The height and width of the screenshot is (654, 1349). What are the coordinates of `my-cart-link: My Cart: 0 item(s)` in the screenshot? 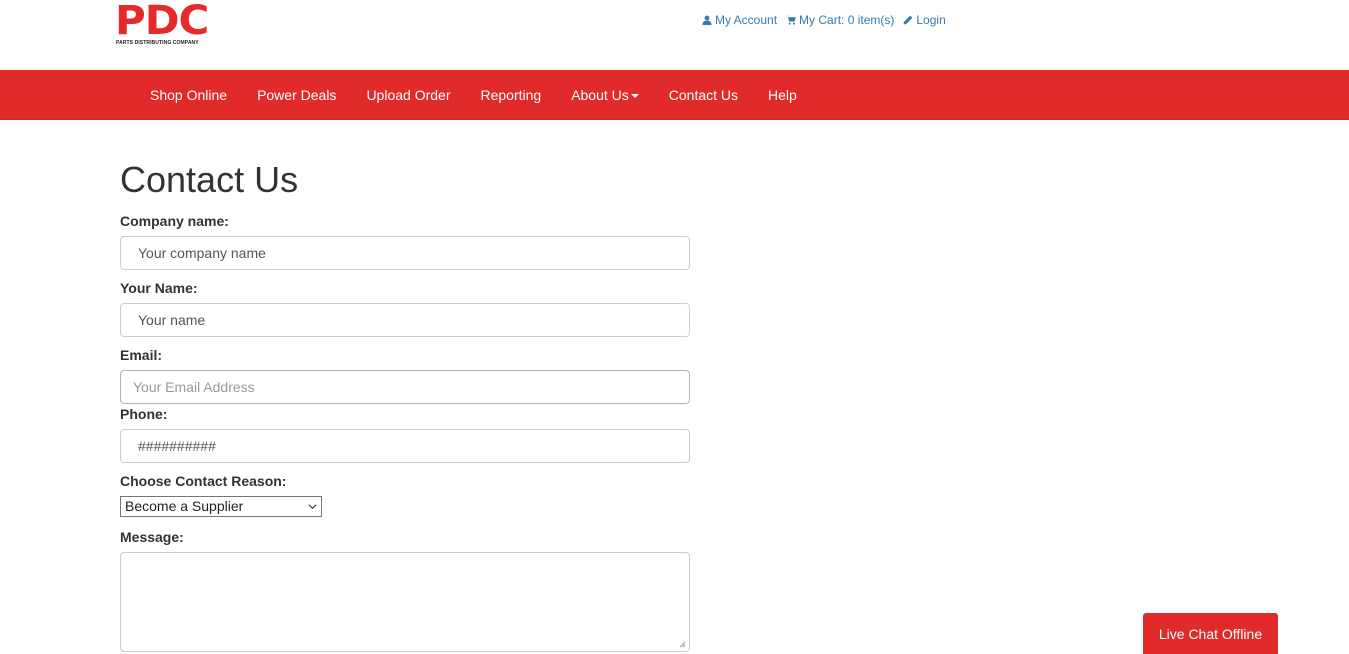 It's located at (840, 20).